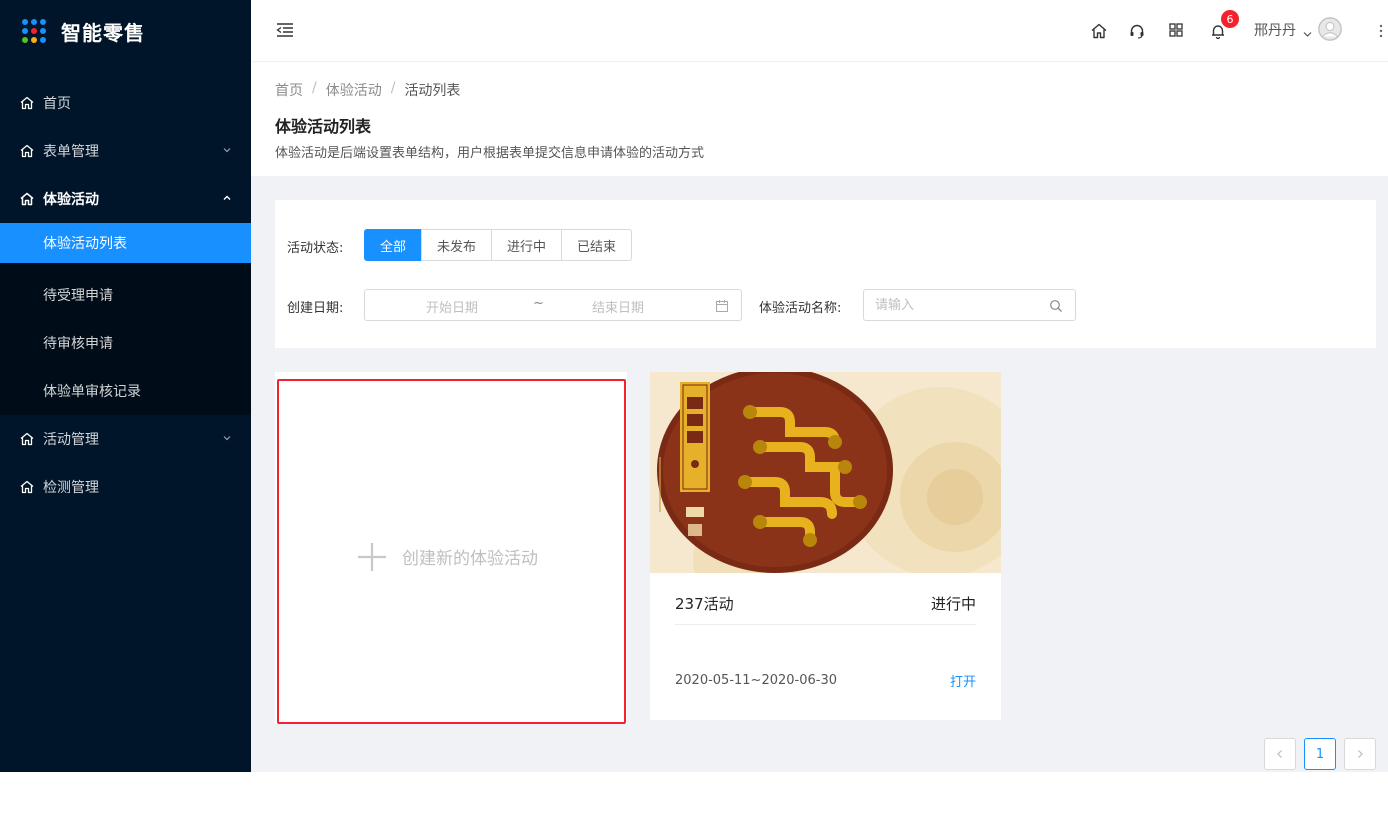  I want to click on sidebar-item-experience: 体验活动, so click(125, 199).